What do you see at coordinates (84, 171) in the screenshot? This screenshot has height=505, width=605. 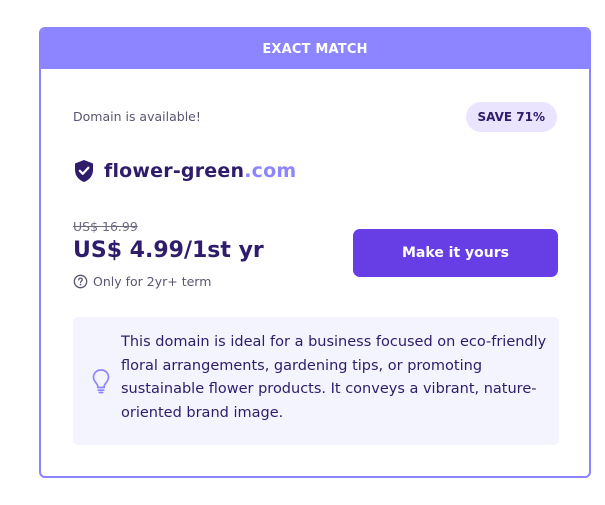 I see `shield-check-icon` at bounding box center [84, 171].